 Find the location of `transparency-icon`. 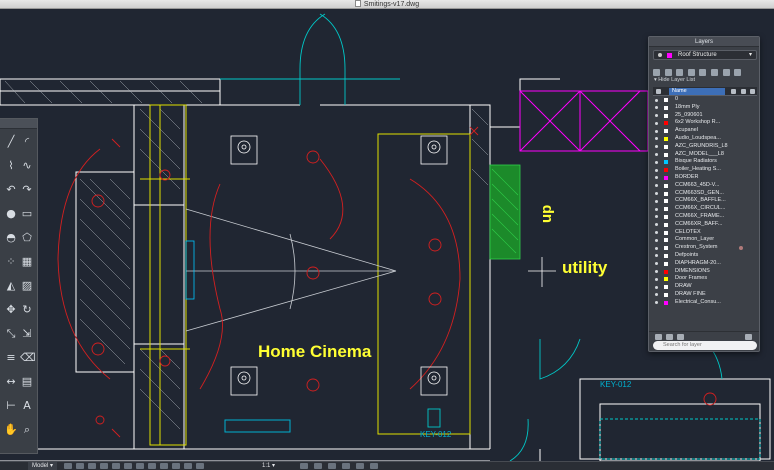

transparency-icon is located at coordinates (152, 466).